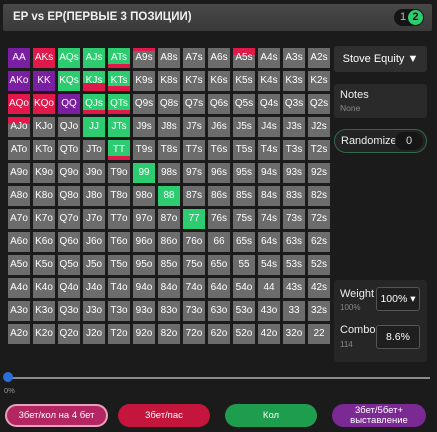 This screenshot has width=437, height=432. I want to click on hand-cell: 22, so click(319, 334).